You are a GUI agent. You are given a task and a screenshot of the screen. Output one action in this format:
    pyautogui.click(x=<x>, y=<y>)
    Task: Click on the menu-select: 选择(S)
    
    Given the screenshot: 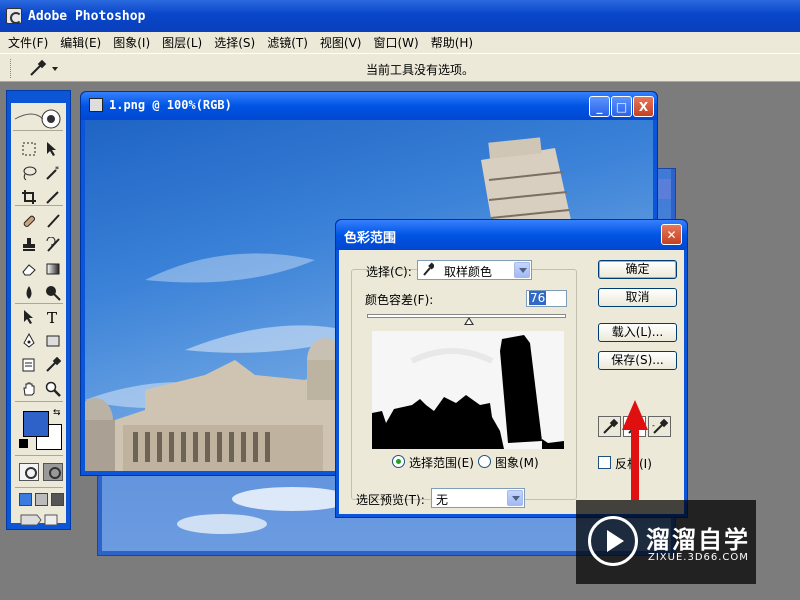 What is the action you would take?
    pyautogui.click(x=234, y=42)
    